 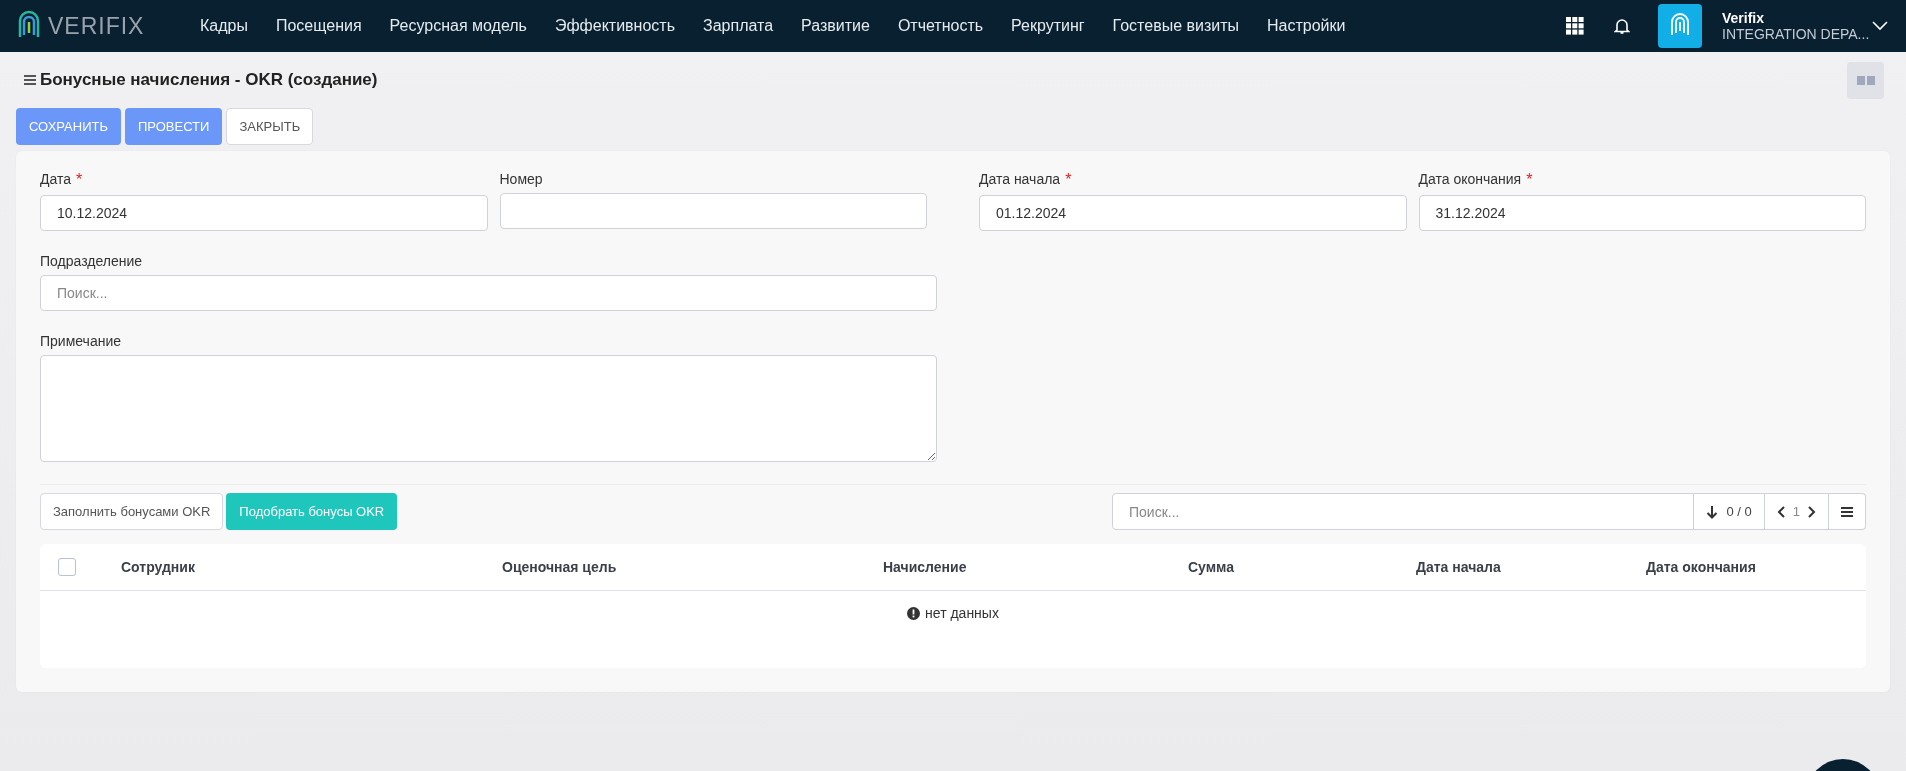 What do you see at coordinates (318, 26) in the screenshot?
I see `nav-link: Посещения` at bounding box center [318, 26].